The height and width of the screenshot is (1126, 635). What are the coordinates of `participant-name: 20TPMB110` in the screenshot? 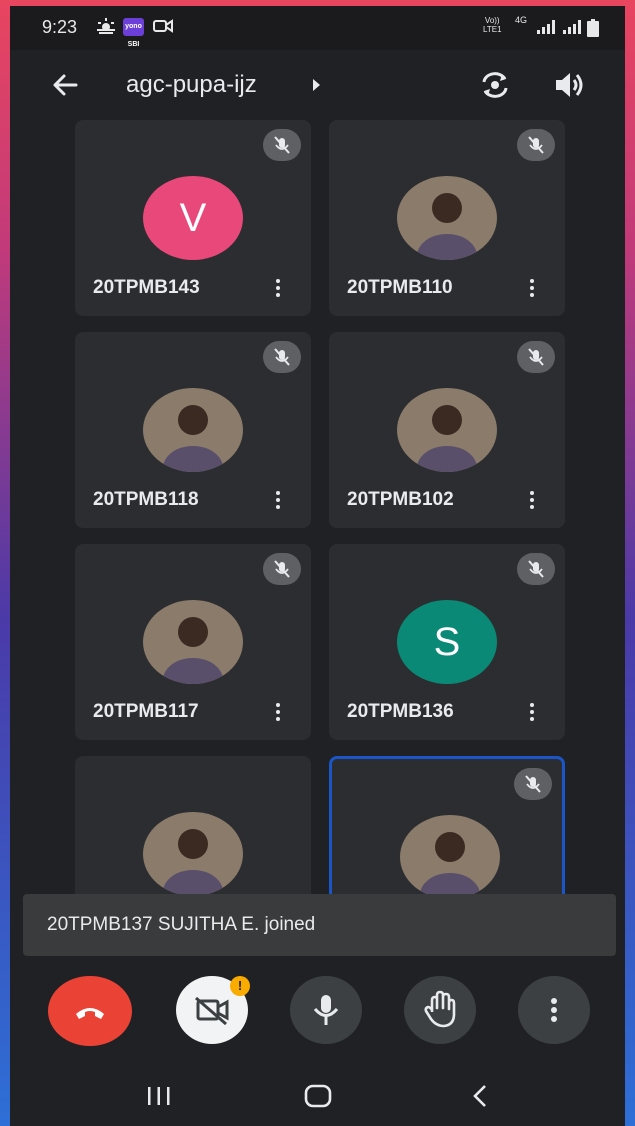 It's located at (400, 287).